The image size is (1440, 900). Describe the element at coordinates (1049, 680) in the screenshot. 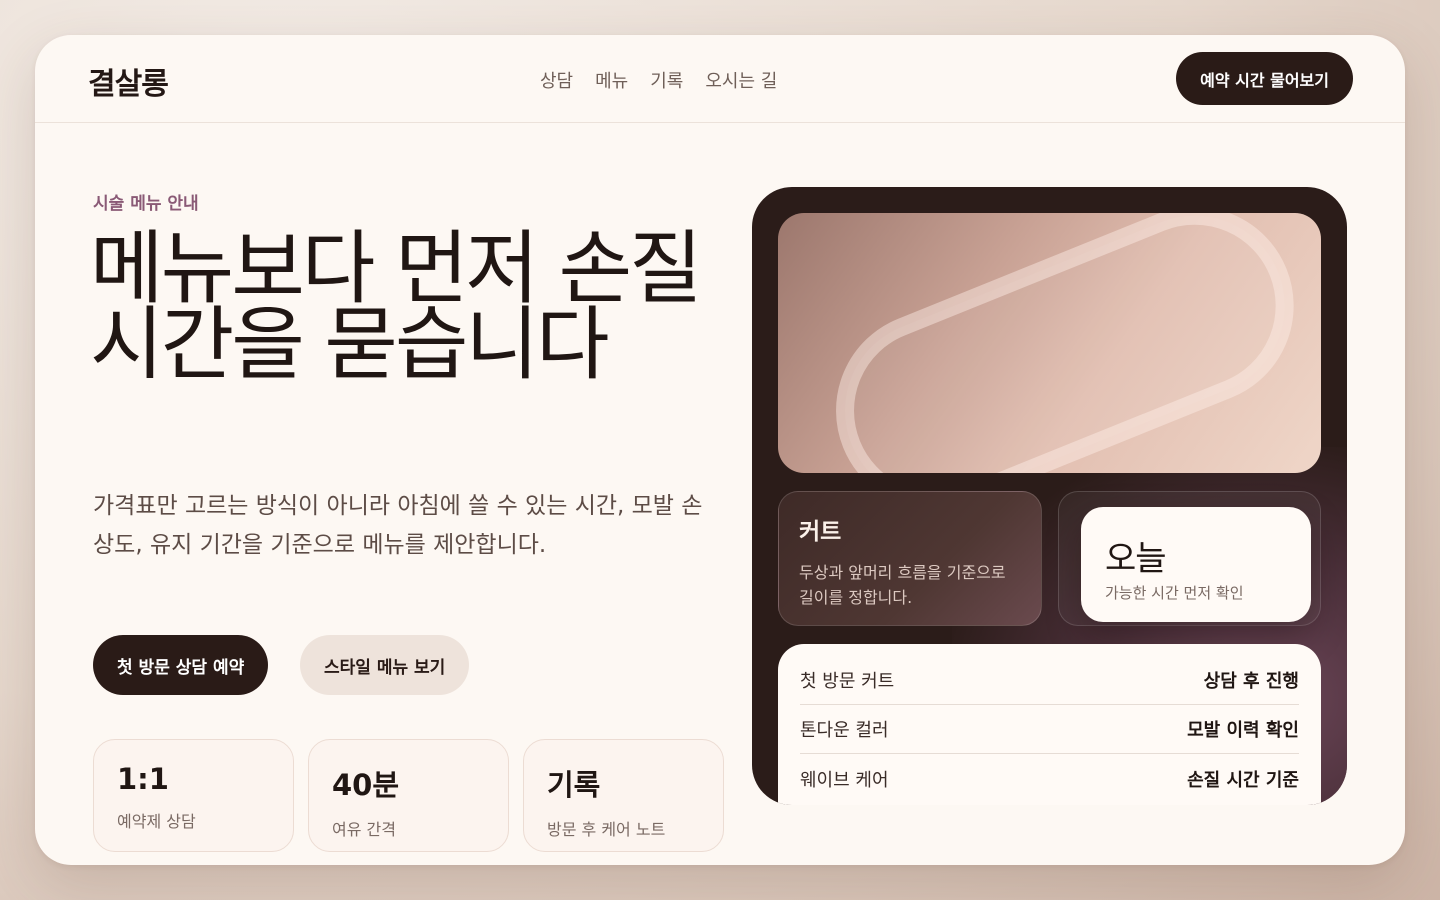

I see `menu-list-item: 첫 방문 커트 상담 후 진행` at that location.